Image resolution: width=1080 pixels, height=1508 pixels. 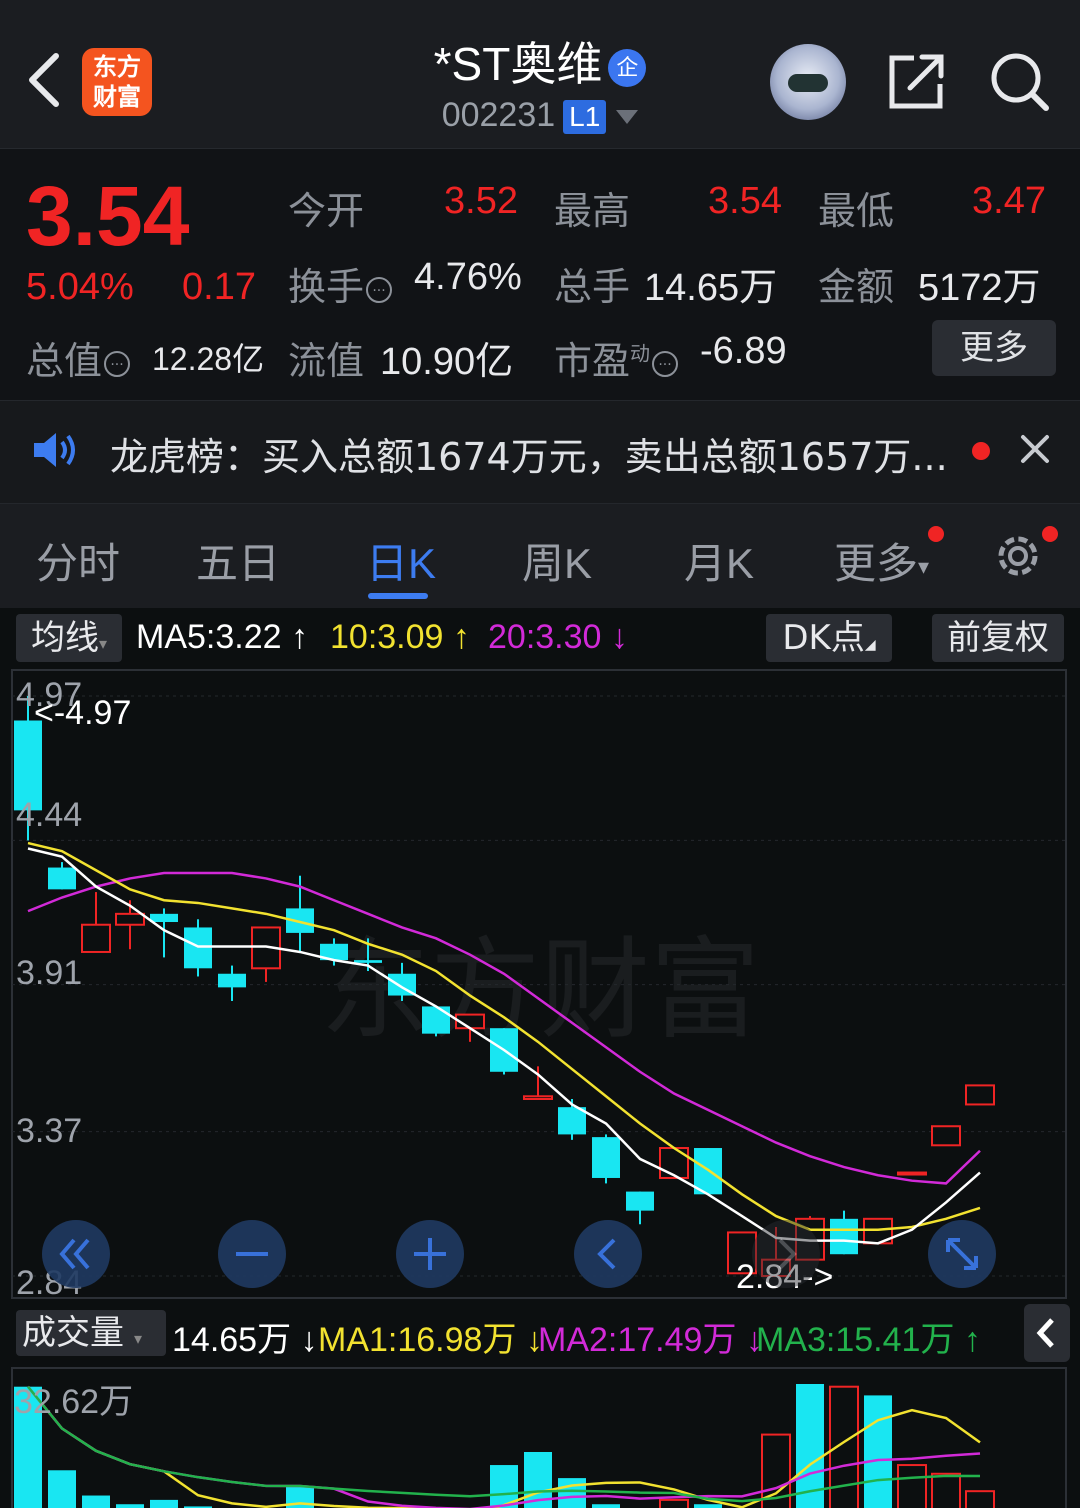 I want to click on low-value: 3.47, so click(x=1009, y=201).